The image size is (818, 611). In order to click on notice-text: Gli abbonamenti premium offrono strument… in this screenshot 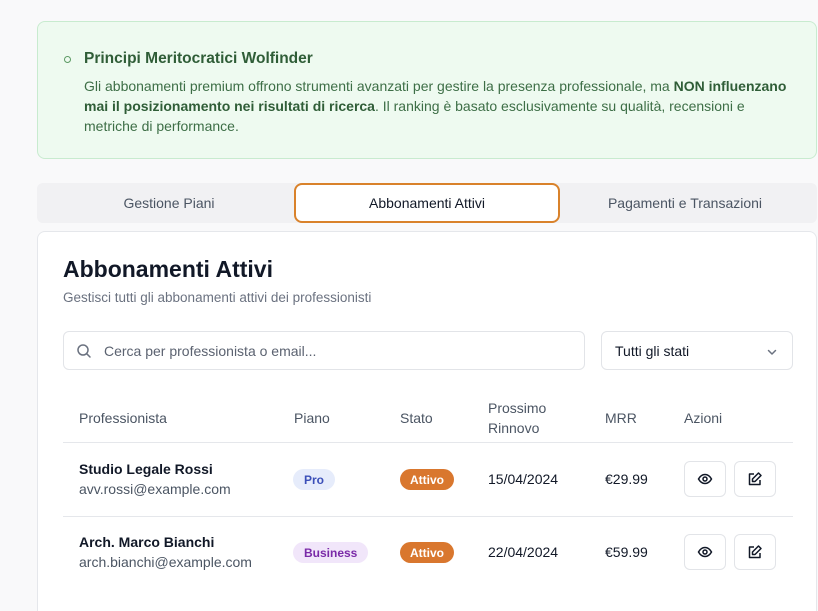, I will do `click(440, 106)`.